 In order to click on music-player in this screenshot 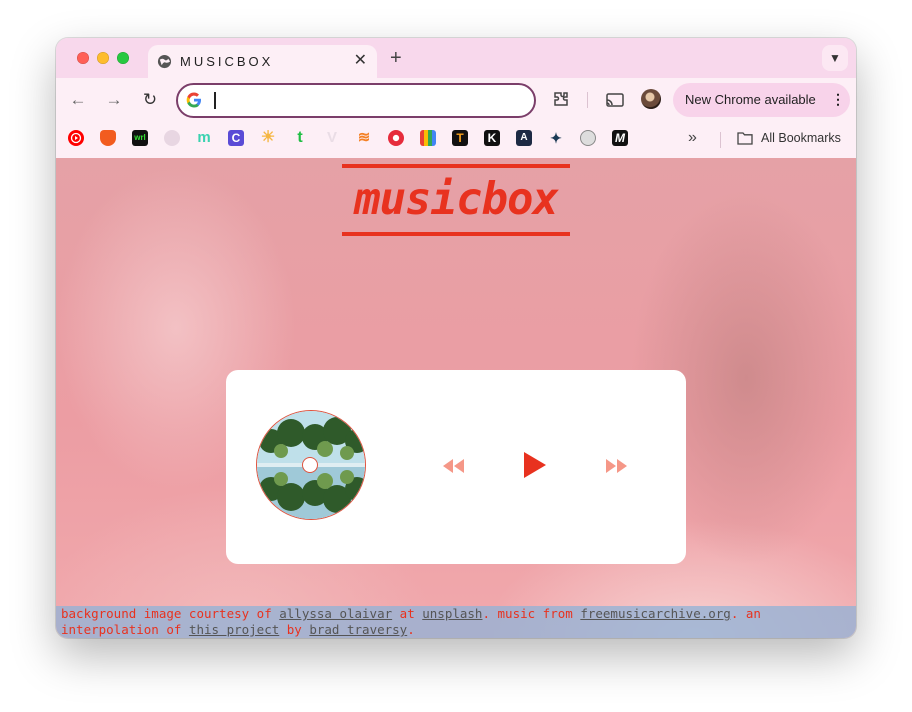, I will do `click(456, 467)`.